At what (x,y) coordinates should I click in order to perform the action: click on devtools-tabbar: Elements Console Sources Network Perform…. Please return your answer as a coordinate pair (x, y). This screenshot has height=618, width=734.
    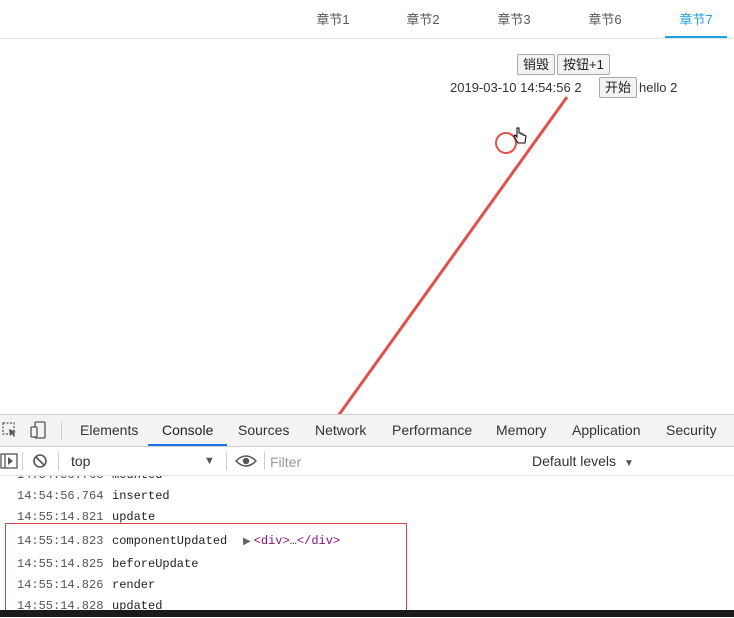
    Looking at the image, I should click on (367, 431).